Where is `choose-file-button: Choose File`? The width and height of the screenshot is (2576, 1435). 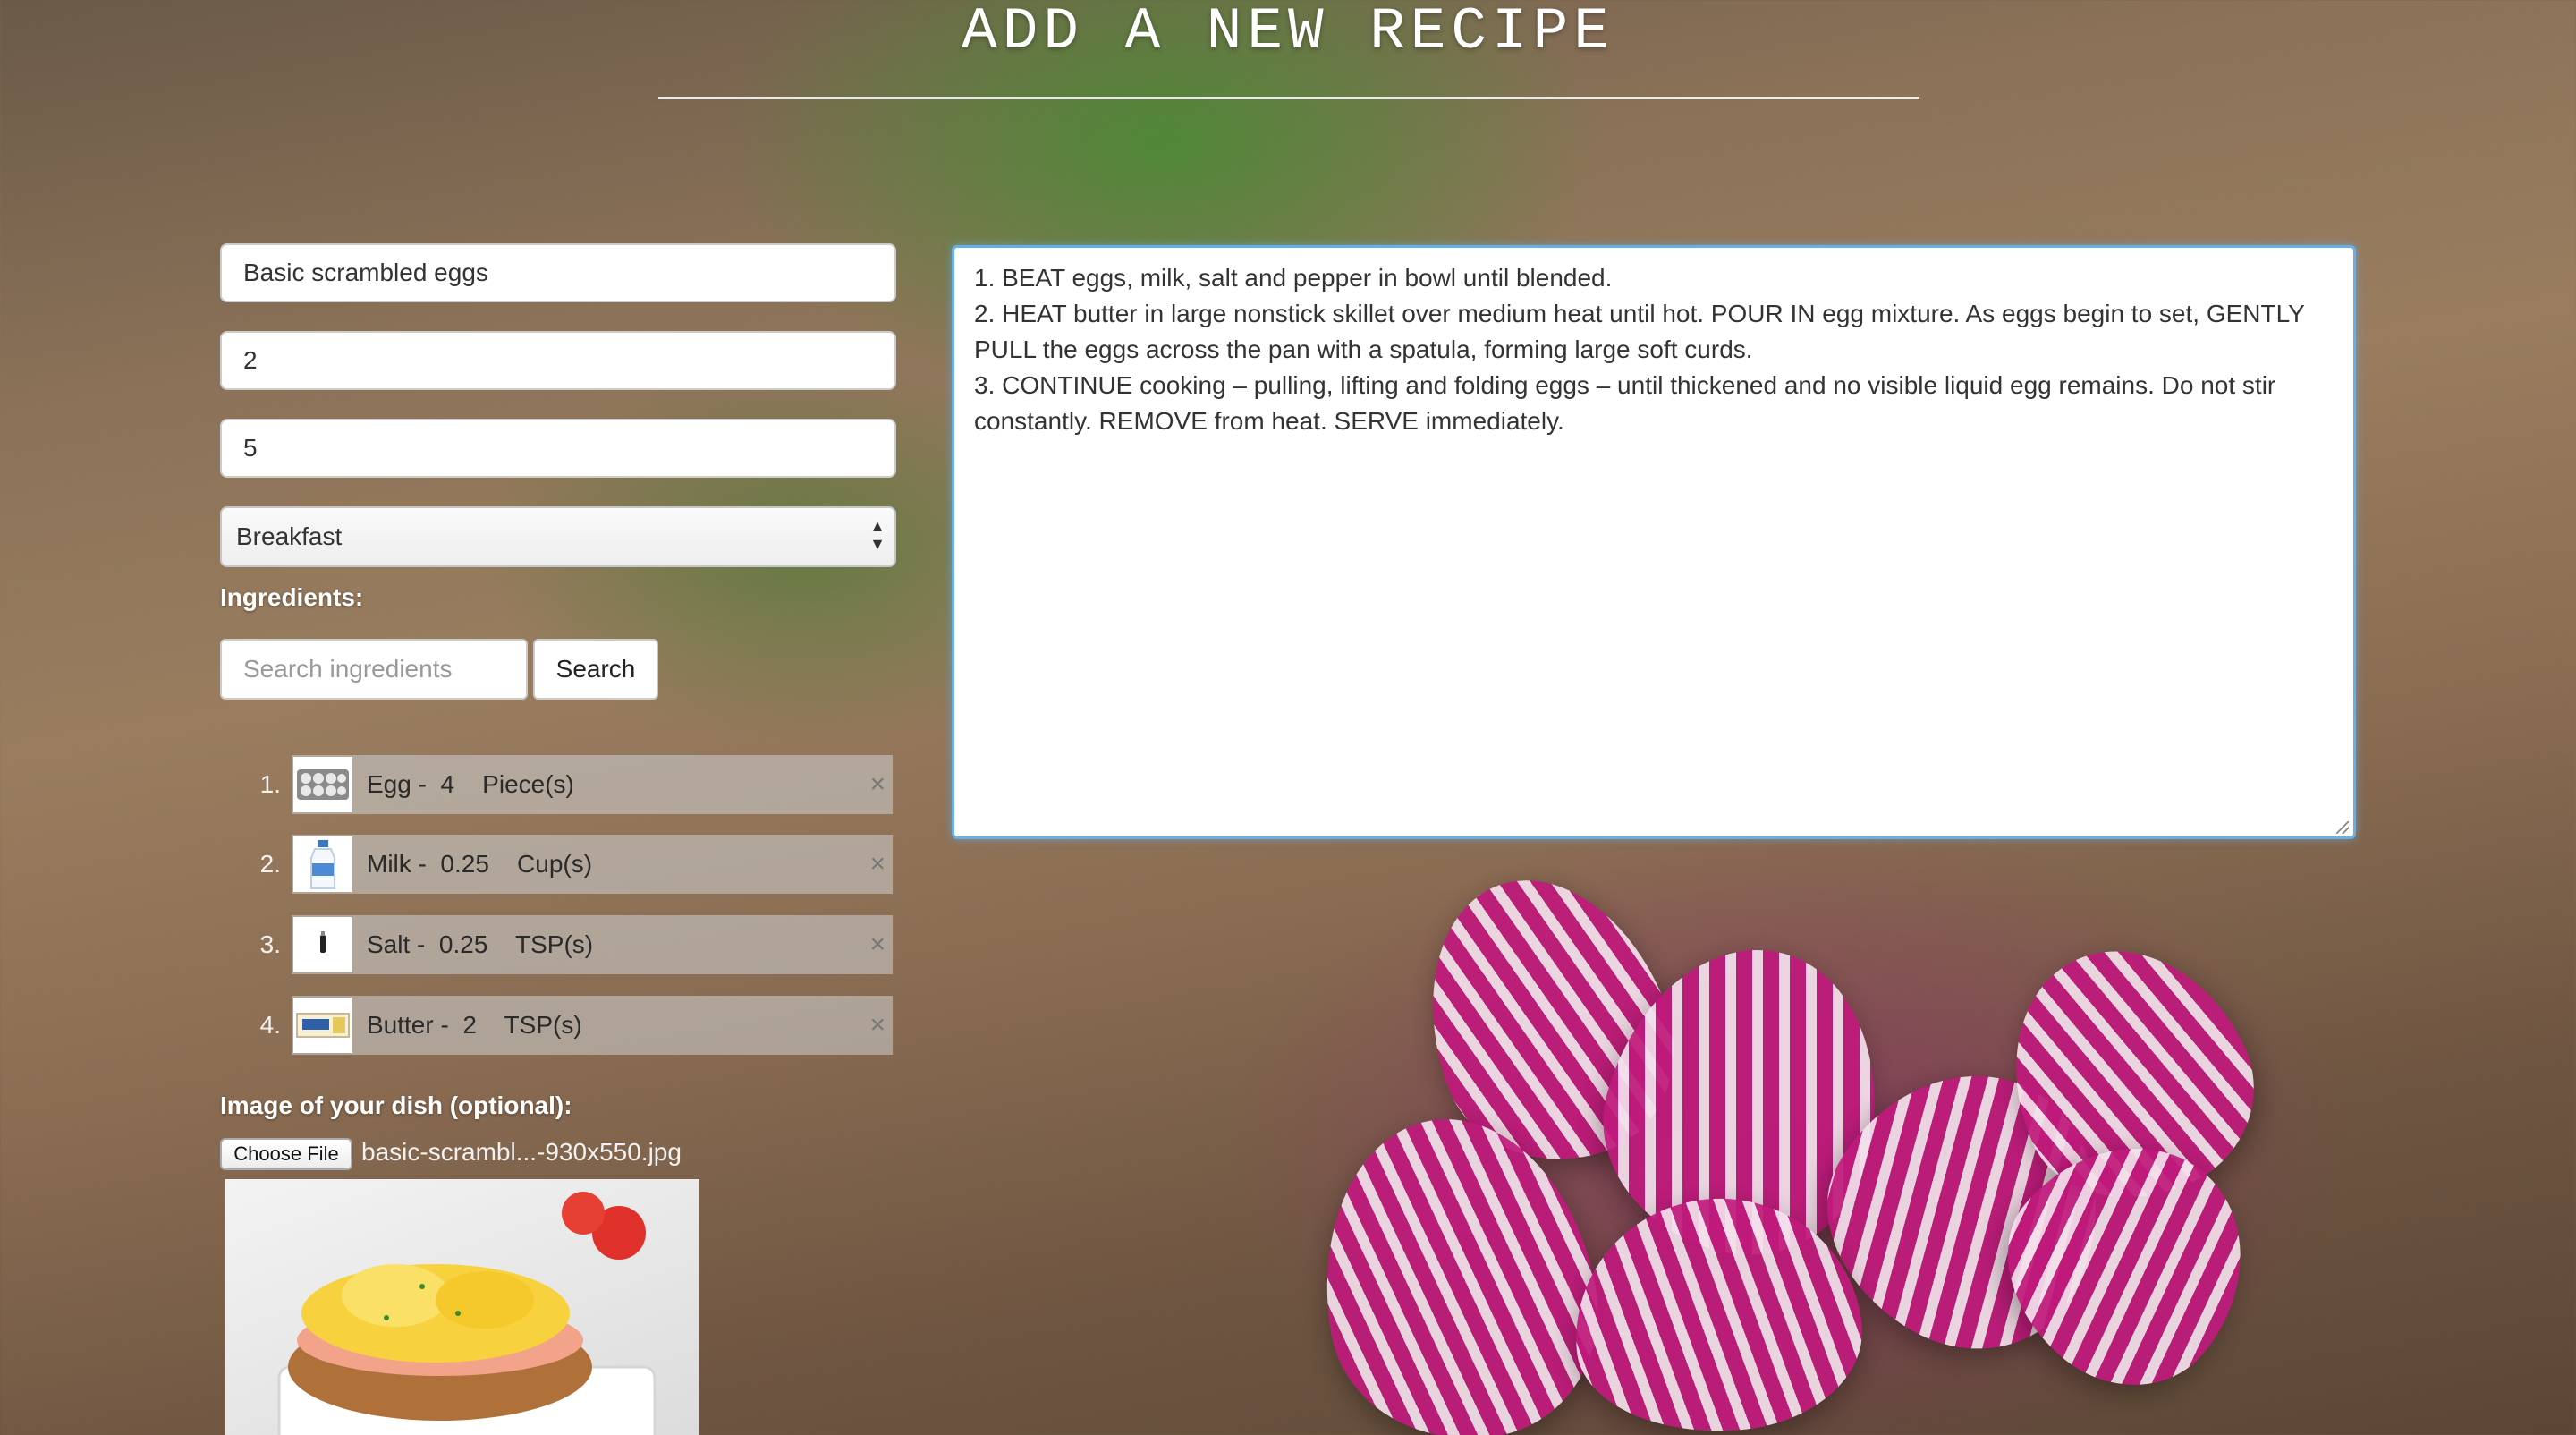 choose-file-button: Choose File is located at coordinates (286, 1154).